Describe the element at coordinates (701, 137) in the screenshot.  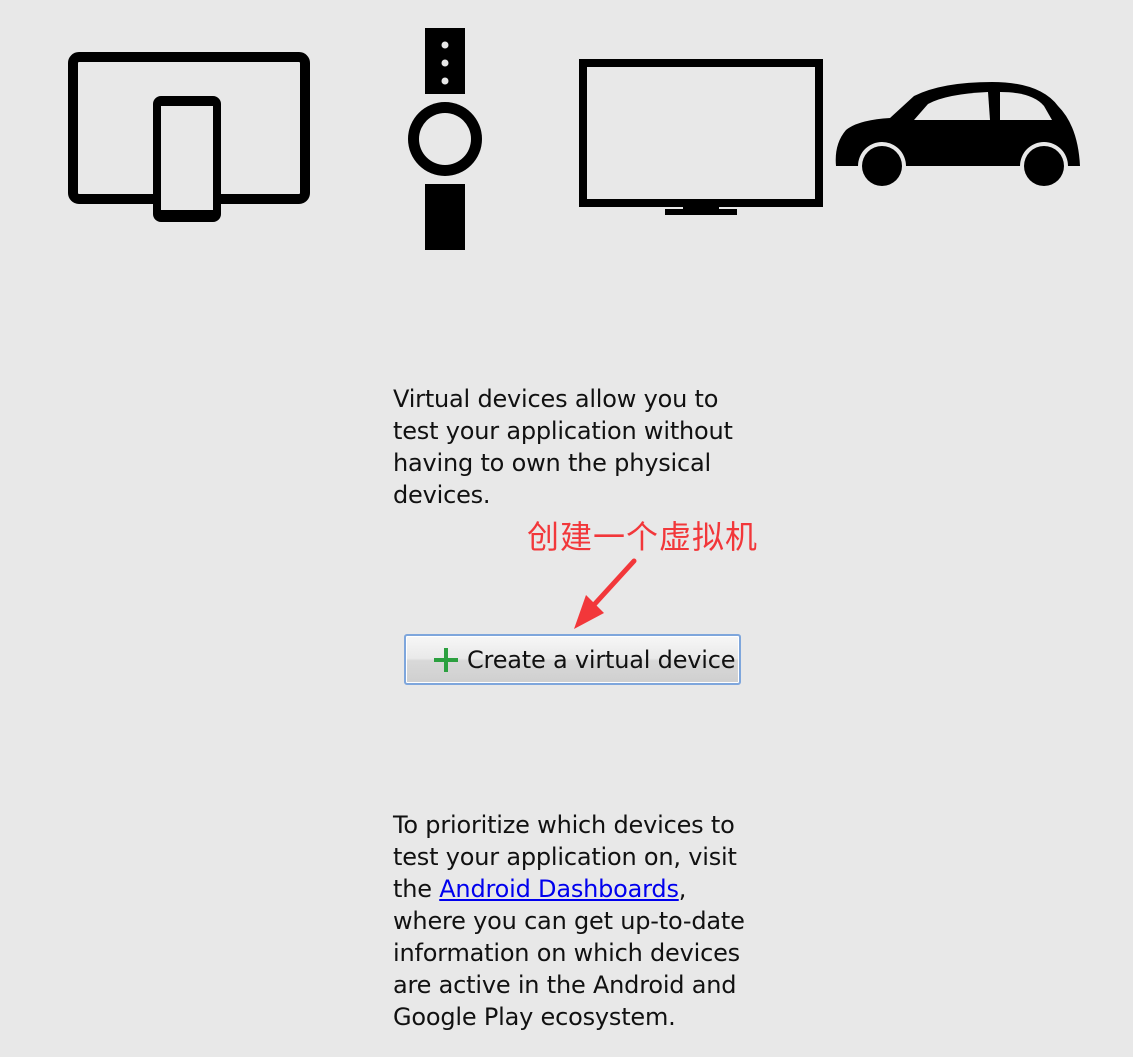
I see `television-icon` at that location.